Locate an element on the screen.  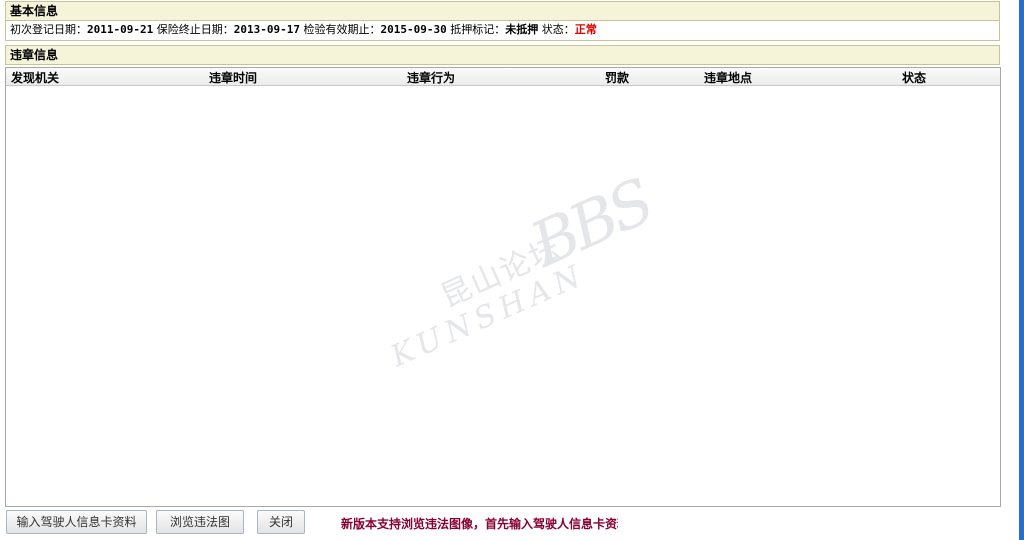
violation-info-header: 违章信息 is located at coordinates (502, 55).